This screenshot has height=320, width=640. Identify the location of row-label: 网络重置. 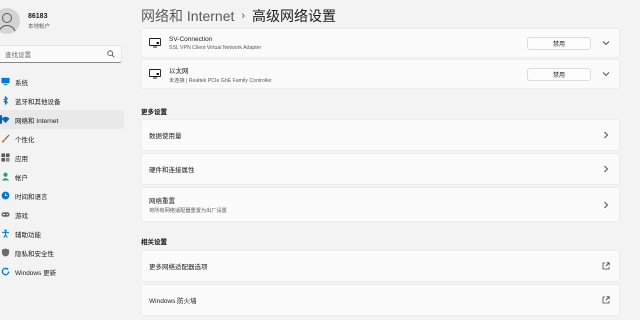
(162, 201).